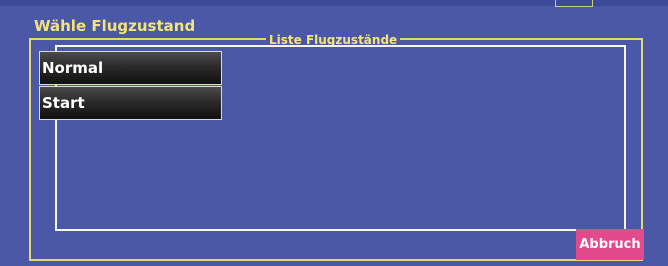 Image resolution: width=668 pixels, height=266 pixels. Describe the element at coordinates (574, 3) in the screenshot. I see `top-tab` at that location.